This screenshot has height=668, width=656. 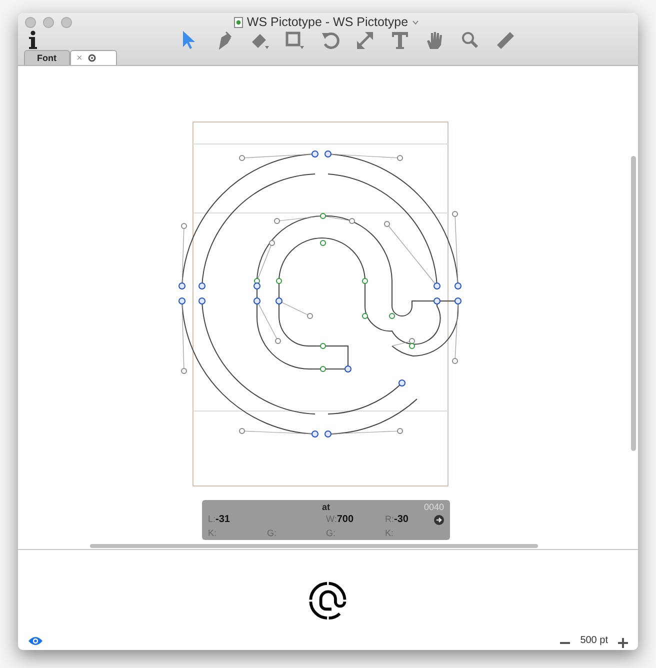 What do you see at coordinates (295, 40) in the screenshot?
I see `shape-tool-icon` at bounding box center [295, 40].